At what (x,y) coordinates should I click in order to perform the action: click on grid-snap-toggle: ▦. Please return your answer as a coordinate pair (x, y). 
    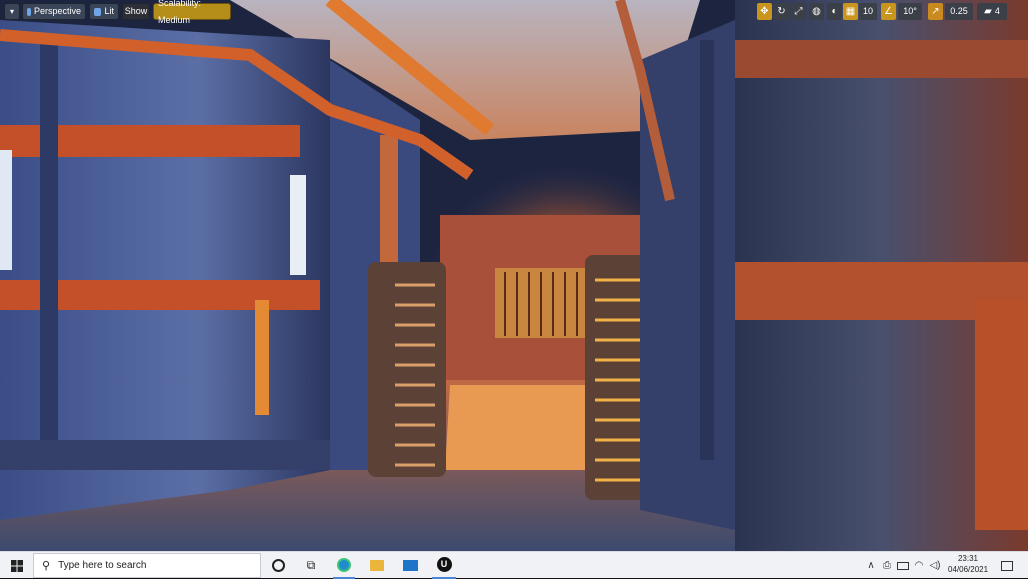
    Looking at the image, I should click on (850, 11).